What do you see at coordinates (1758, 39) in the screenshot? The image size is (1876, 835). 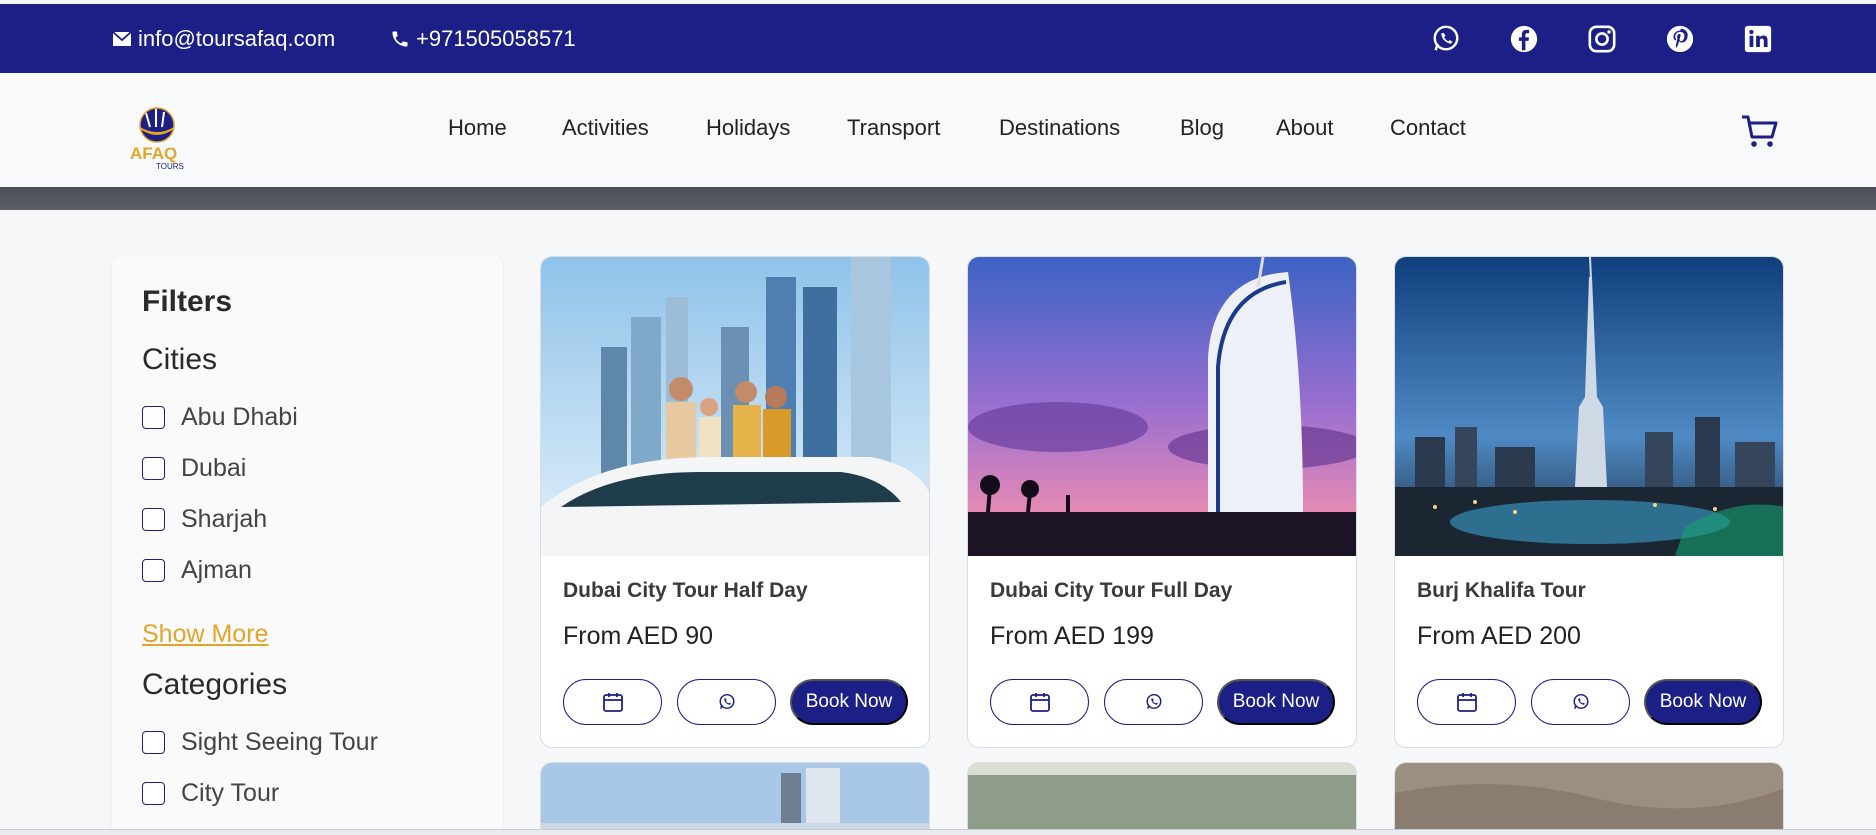 I see `linkedin-icon` at bounding box center [1758, 39].